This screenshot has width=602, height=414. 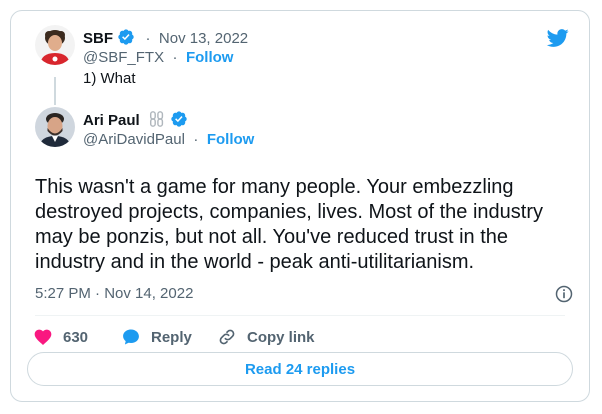 I want to click on like-button: 630, so click(x=60, y=337).